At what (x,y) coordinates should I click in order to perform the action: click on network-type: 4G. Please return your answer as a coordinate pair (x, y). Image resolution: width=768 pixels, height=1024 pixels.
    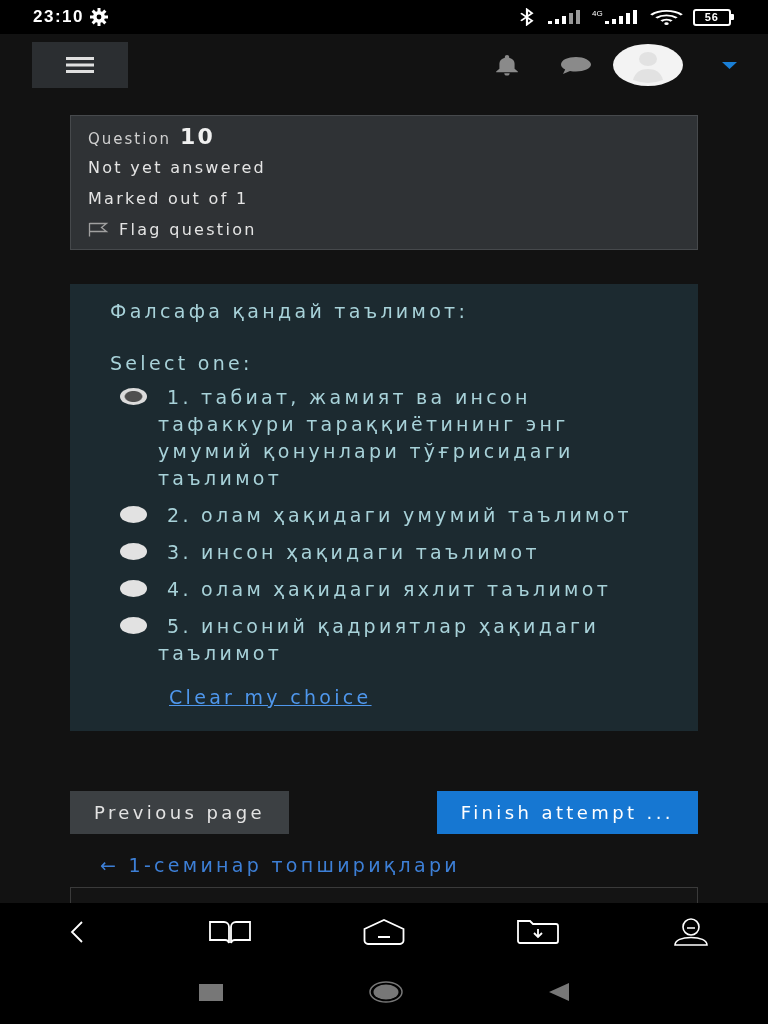
    Looking at the image, I should click on (597, 14).